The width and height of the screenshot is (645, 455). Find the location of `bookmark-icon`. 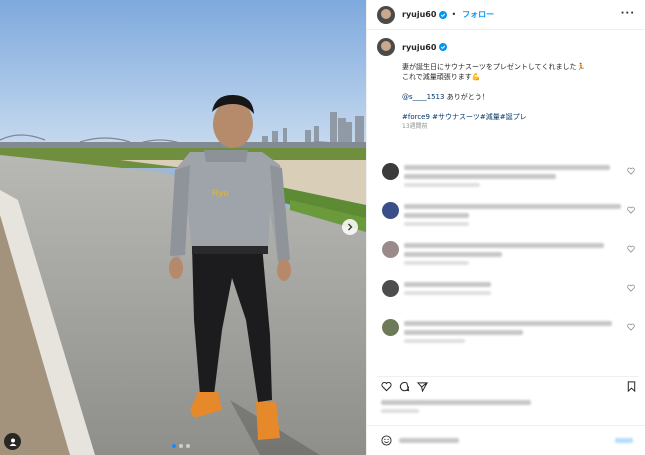

bookmark-icon is located at coordinates (631, 386).